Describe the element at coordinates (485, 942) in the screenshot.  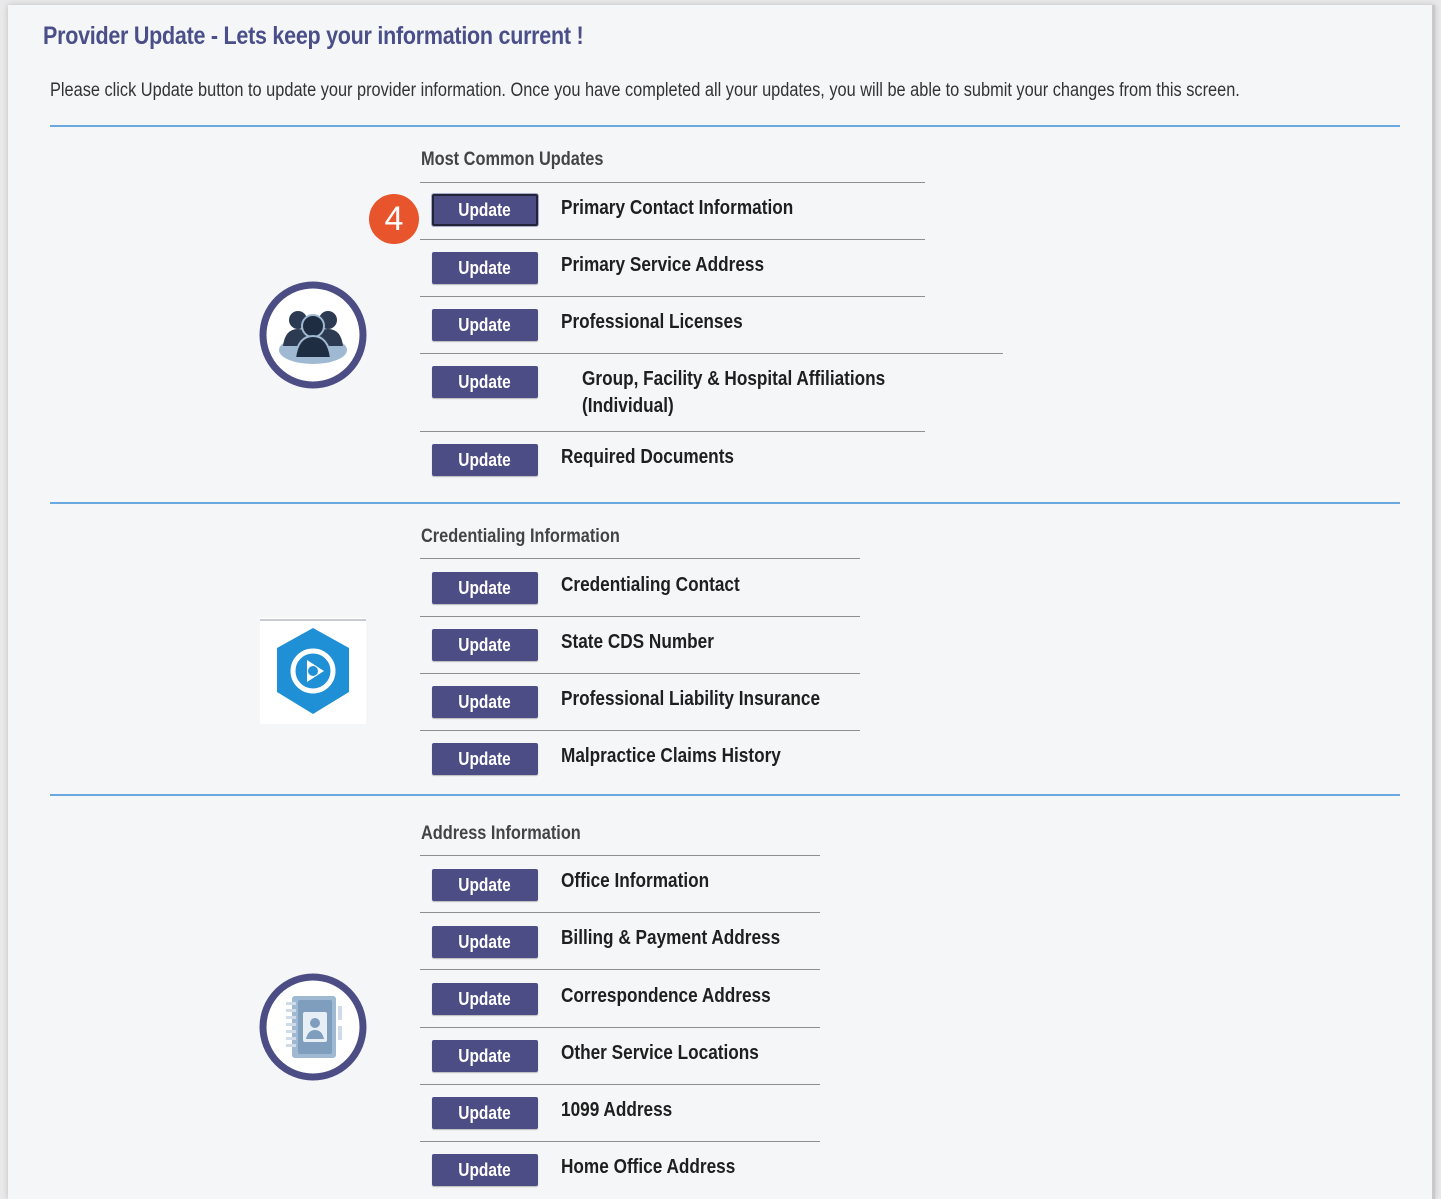
I see `update-billing-payment-button: Update` at that location.